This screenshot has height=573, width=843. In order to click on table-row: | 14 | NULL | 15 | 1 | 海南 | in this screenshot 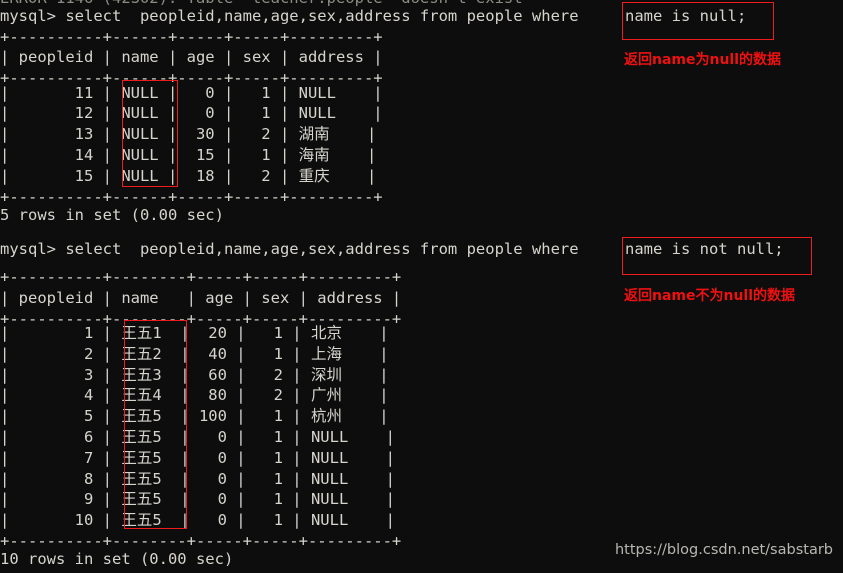, I will do `click(188, 154)`.